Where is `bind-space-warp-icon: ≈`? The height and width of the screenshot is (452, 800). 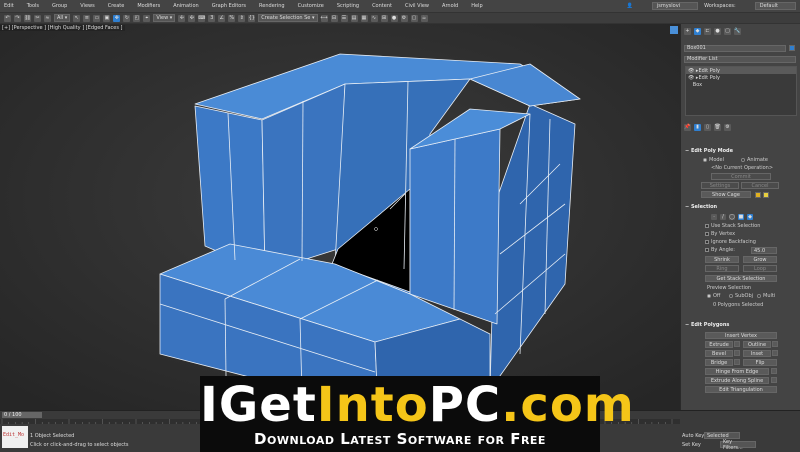 bind-space-warp-icon: ≈ is located at coordinates (47, 18).